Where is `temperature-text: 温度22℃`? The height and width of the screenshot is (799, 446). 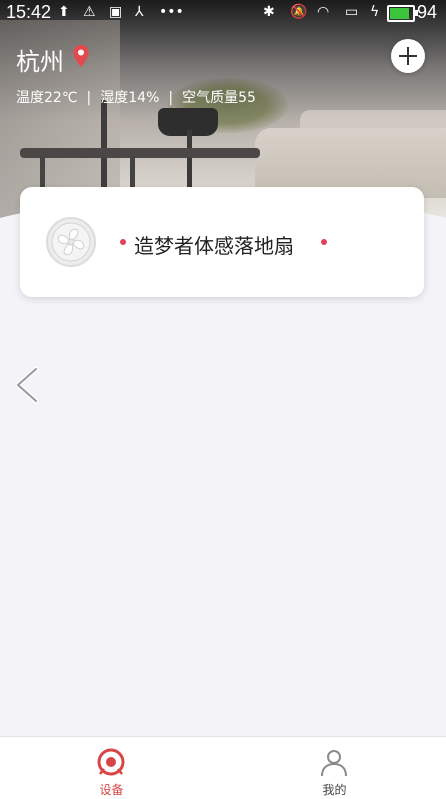
temperature-text: 温度22℃ is located at coordinates (47, 98).